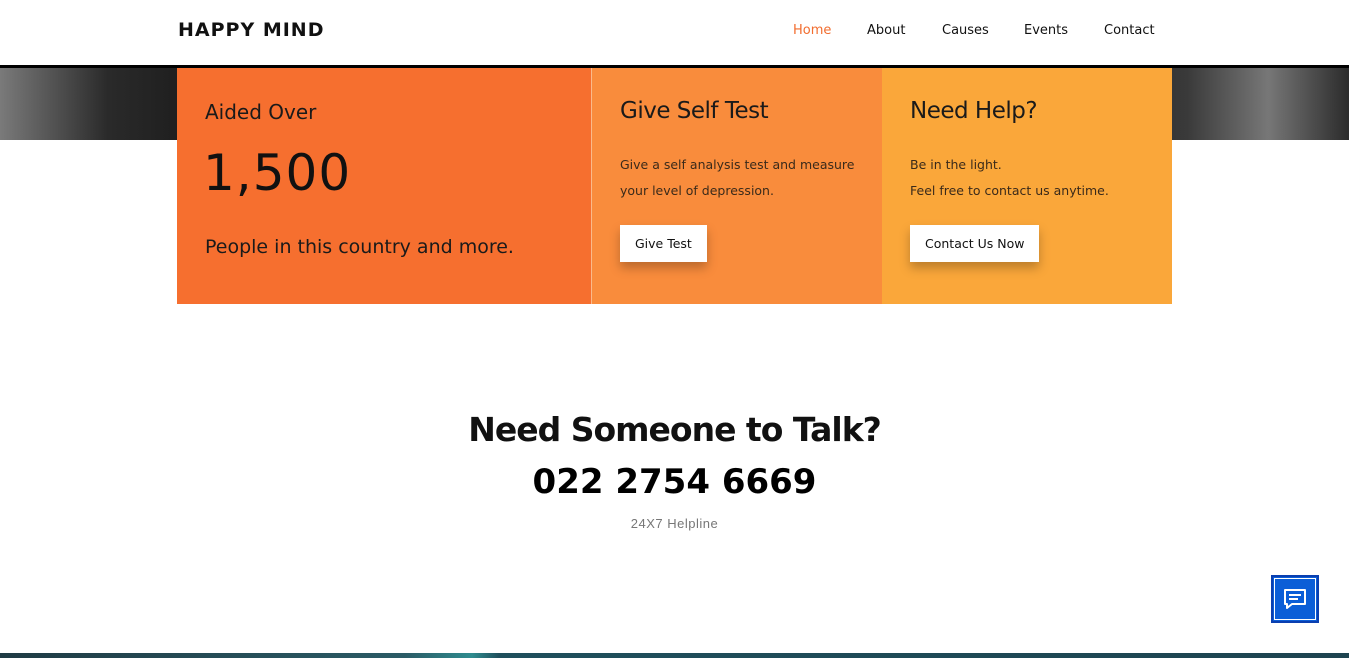  I want to click on helpline-label: 24X7 Helpline, so click(674, 523).